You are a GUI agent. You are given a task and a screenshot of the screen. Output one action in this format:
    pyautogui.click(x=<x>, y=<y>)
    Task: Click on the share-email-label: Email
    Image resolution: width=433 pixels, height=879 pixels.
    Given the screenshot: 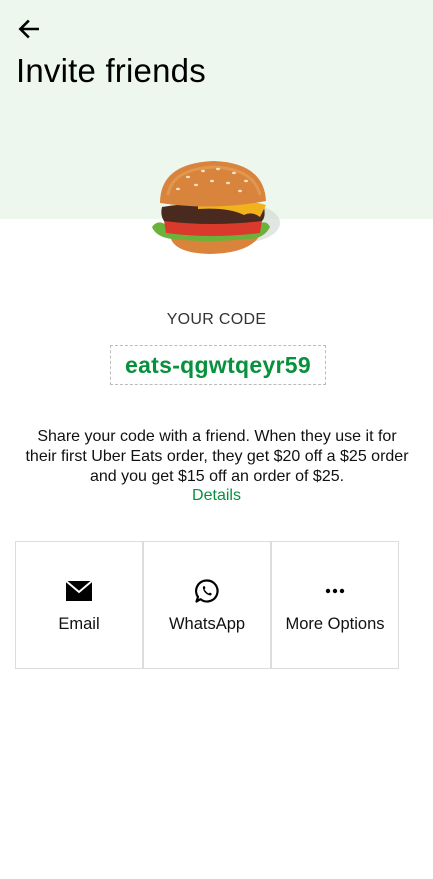 What is the action you would take?
    pyautogui.click(x=79, y=623)
    